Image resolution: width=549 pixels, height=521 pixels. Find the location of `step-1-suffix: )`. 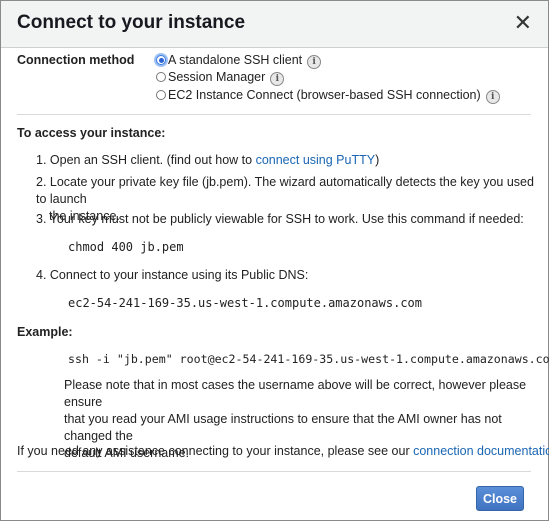

step-1-suffix: ) is located at coordinates (377, 160).